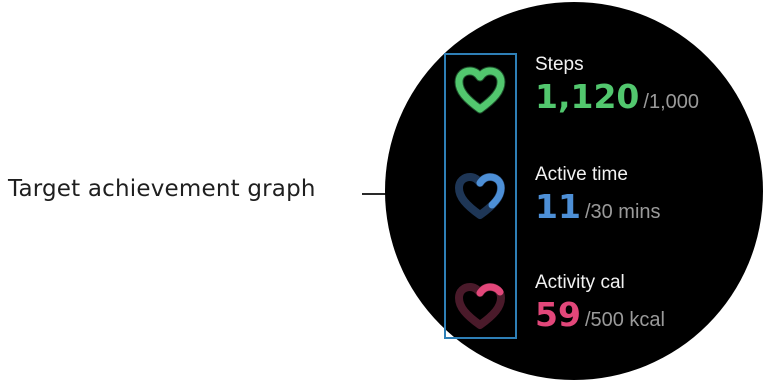  Describe the element at coordinates (581, 174) in the screenshot. I see `active-time-title: Active time` at that location.